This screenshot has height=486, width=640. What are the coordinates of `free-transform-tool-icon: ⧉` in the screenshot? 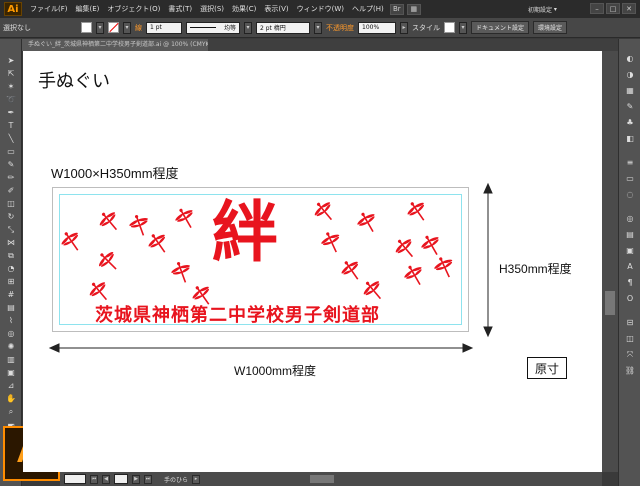 It's located at (11, 255).